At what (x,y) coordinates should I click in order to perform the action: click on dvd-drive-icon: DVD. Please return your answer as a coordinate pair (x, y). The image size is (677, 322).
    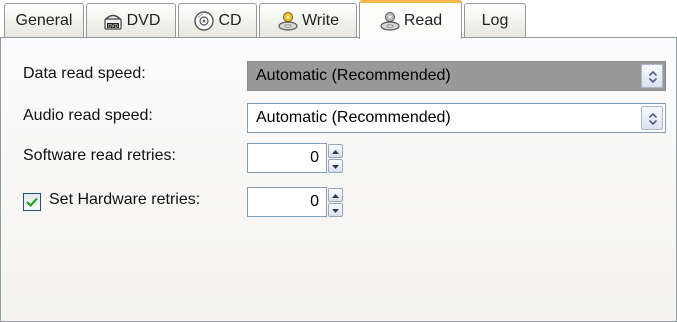
    Looking at the image, I should click on (113, 21).